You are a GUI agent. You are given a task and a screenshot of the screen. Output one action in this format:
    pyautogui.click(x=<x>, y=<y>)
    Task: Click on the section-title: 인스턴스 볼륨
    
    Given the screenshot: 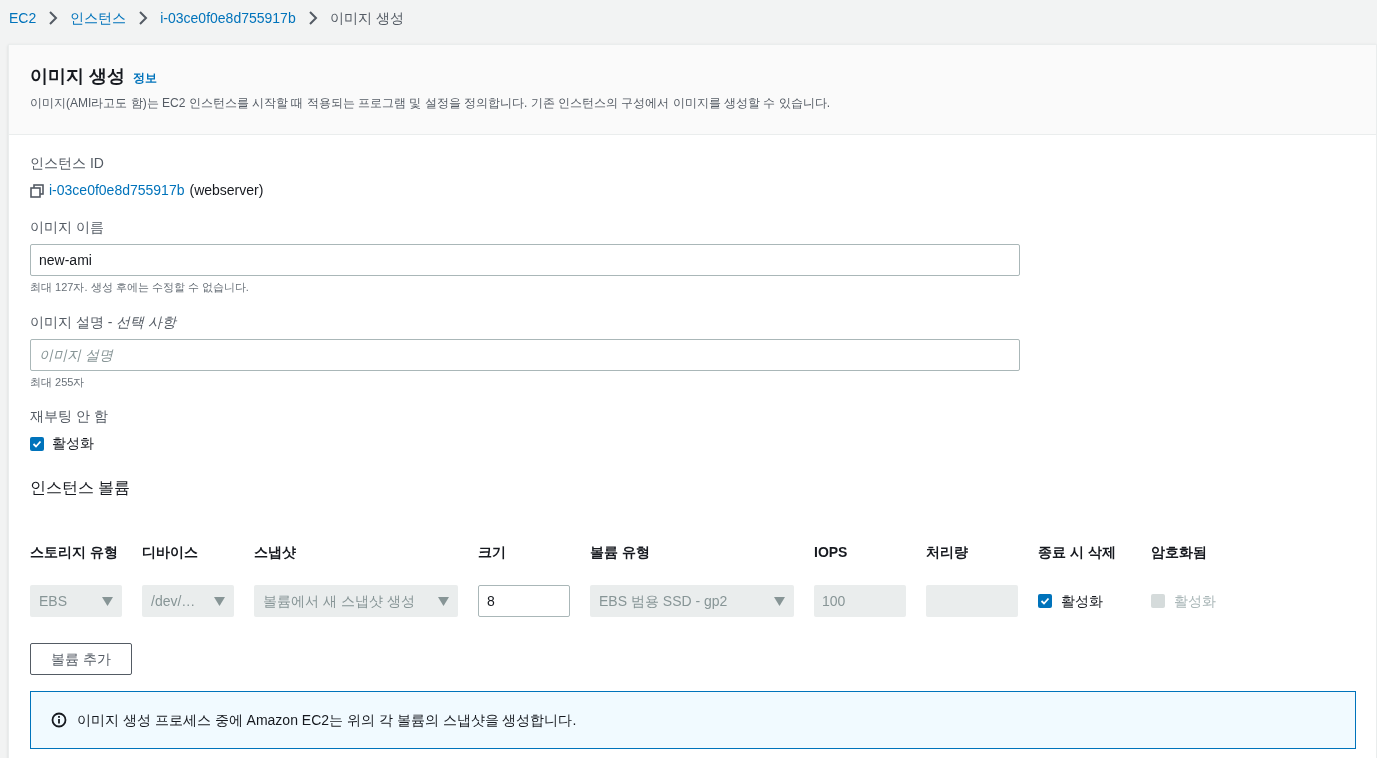 What is the action you would take?
    pyautogui.click(x=81, y=488)
    